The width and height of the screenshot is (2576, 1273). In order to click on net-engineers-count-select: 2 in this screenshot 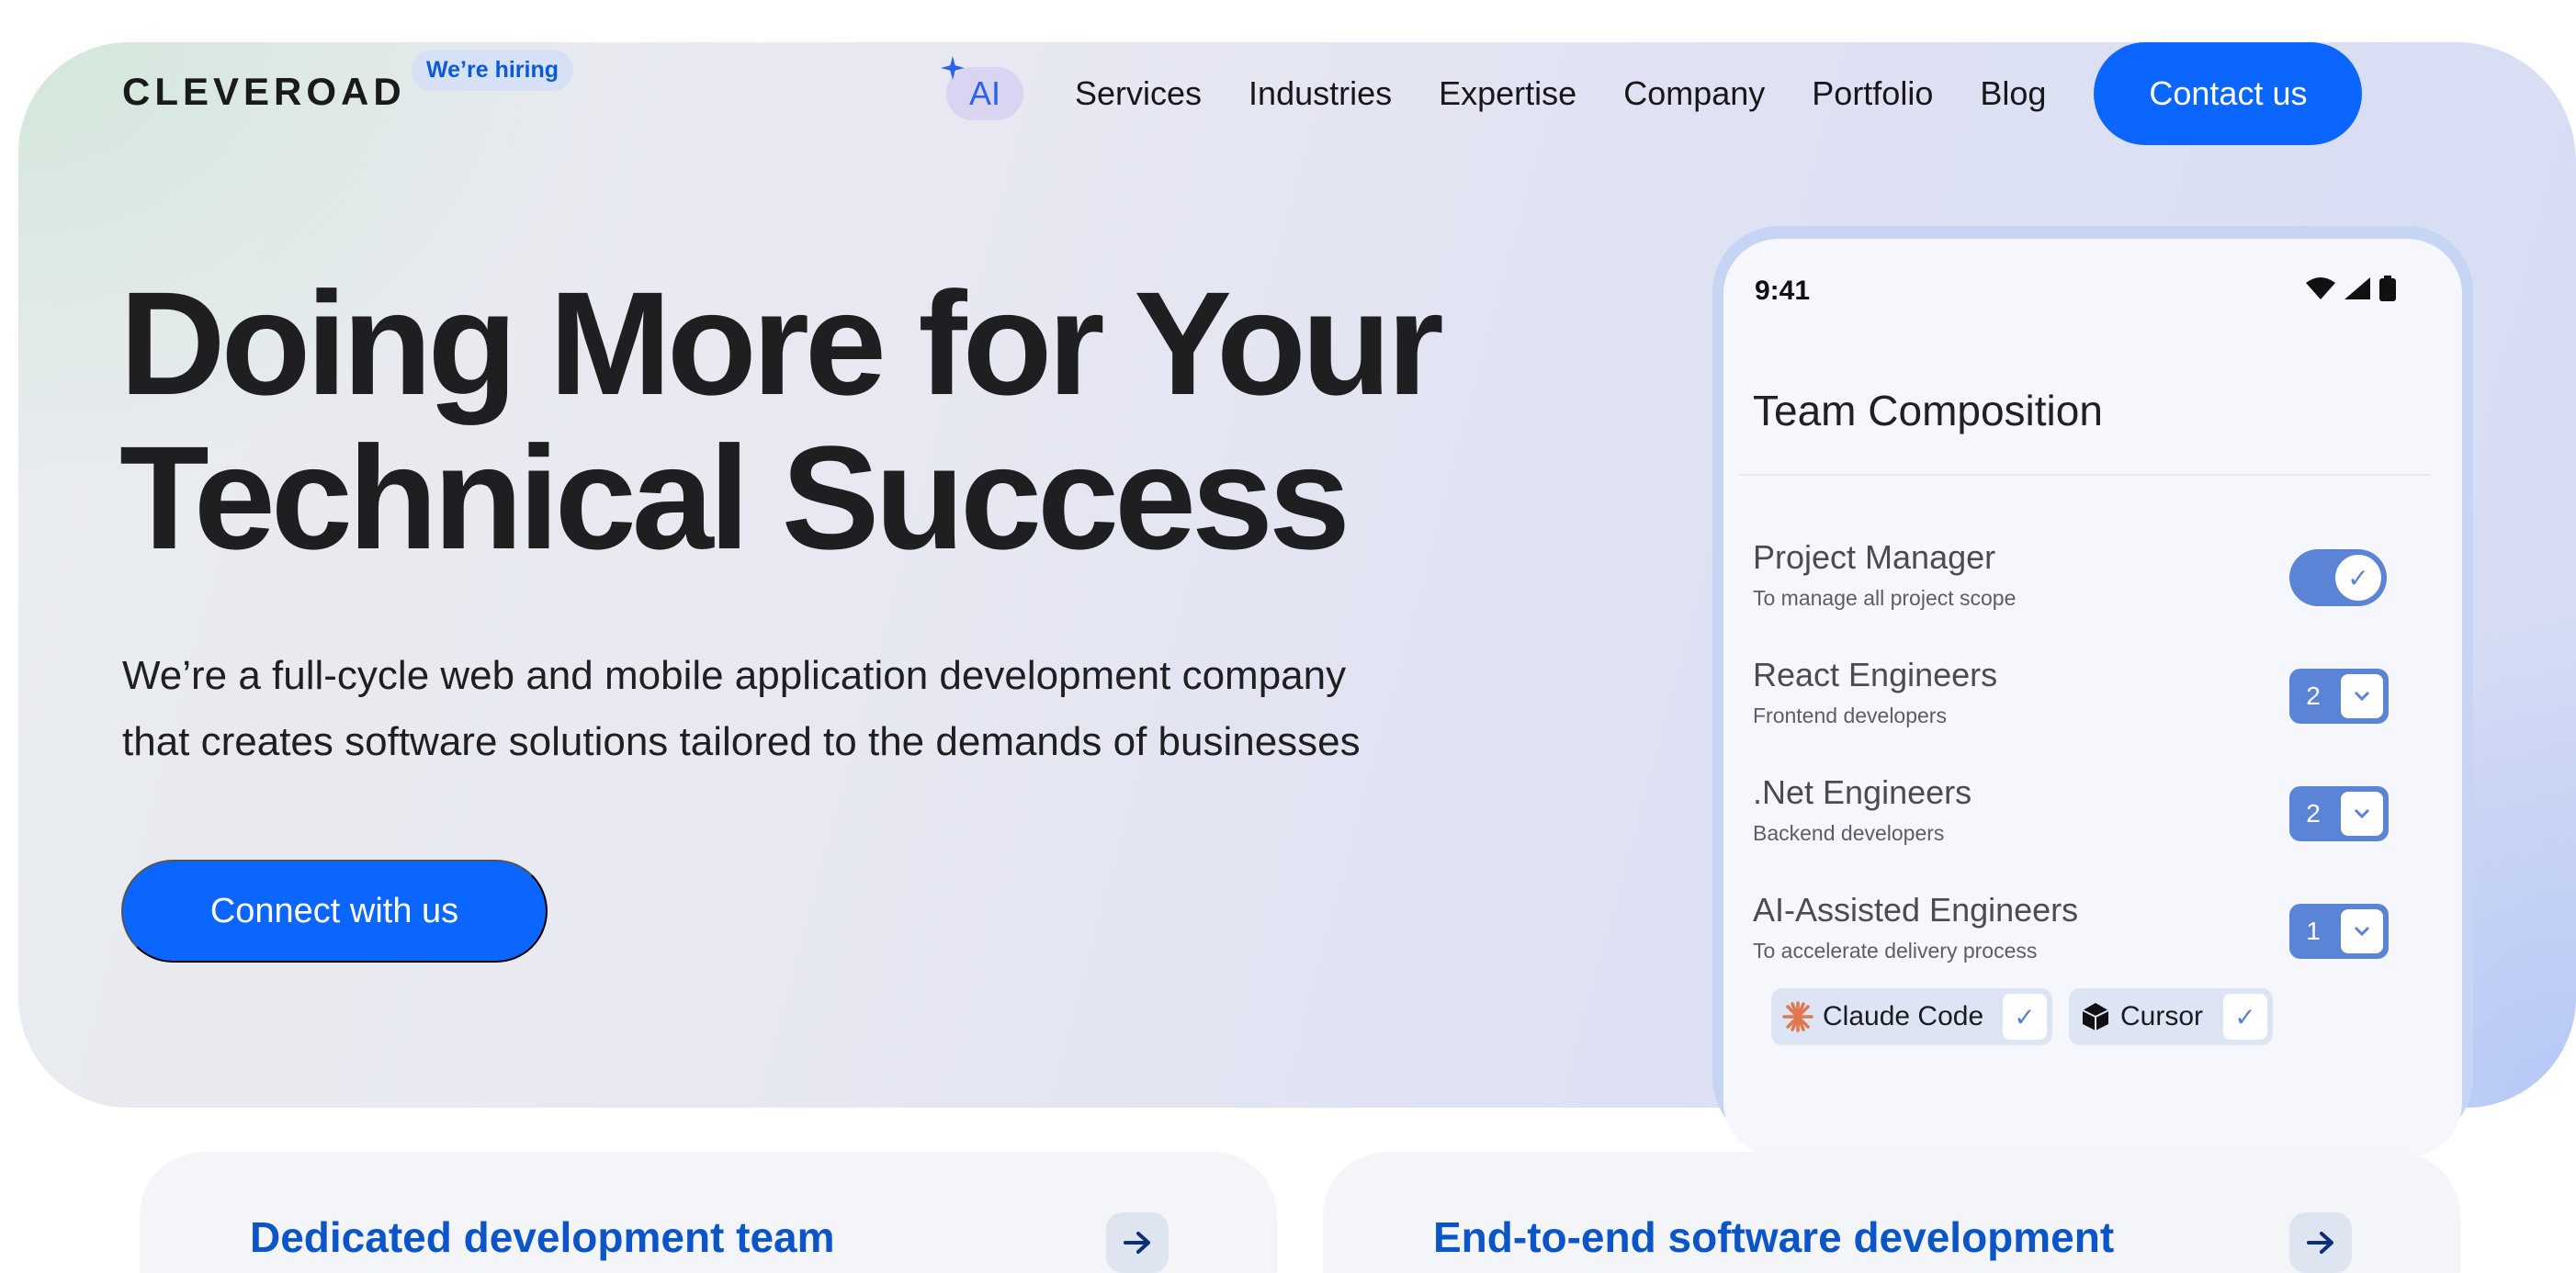, I will do `click(2339, 813)`.